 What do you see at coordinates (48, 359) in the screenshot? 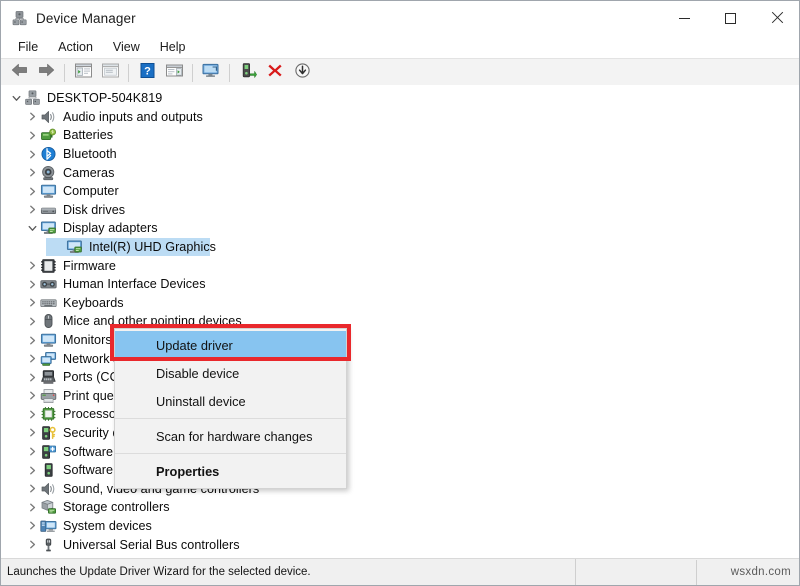
I see `network-icon` at bounding box center [48, 359].